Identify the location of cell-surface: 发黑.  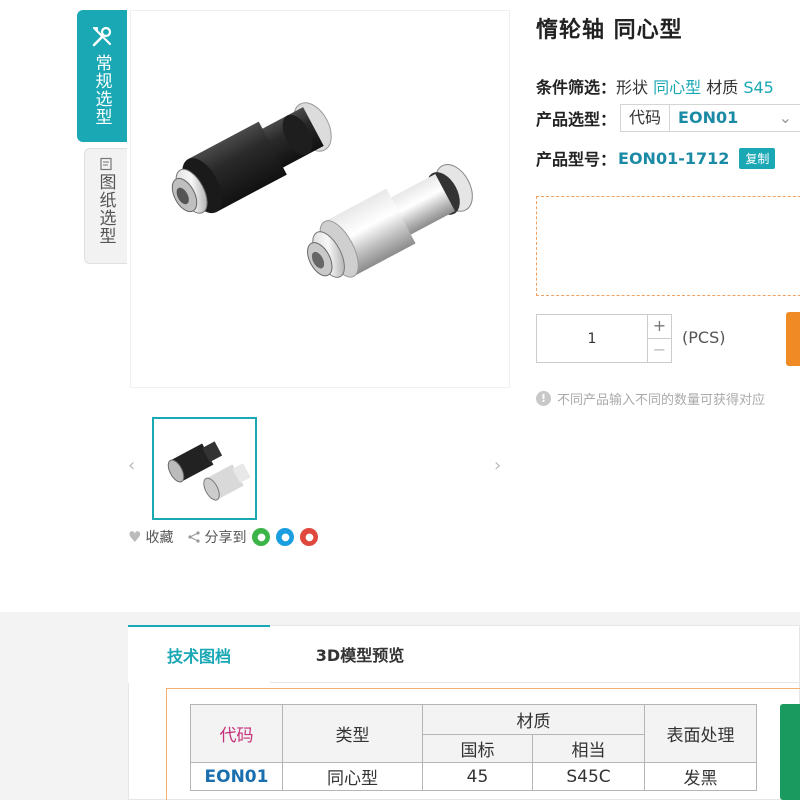
(700, 776).